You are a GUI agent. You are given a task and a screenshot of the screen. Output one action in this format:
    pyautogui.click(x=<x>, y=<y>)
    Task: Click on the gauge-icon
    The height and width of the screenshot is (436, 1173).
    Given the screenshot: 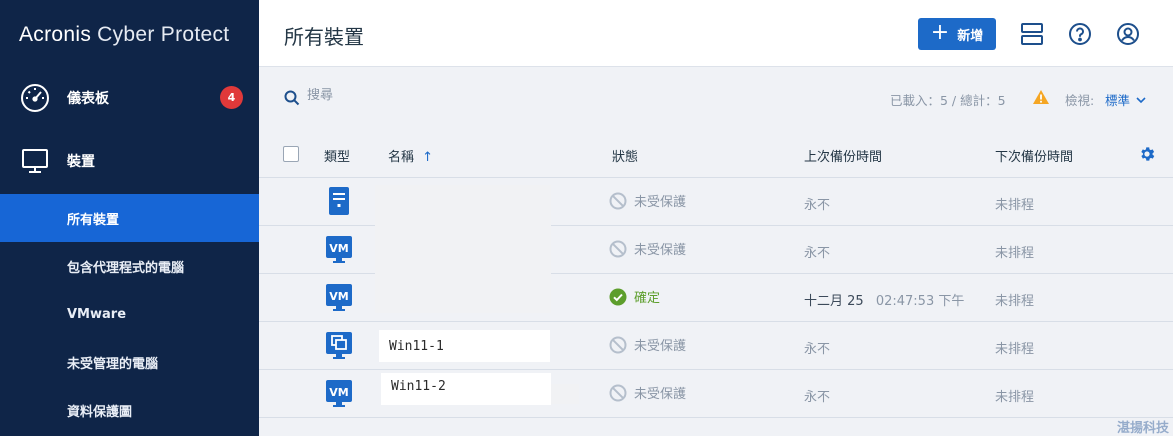 What is the action you would take?
    pyautogui.click(x=35, y=98)
    